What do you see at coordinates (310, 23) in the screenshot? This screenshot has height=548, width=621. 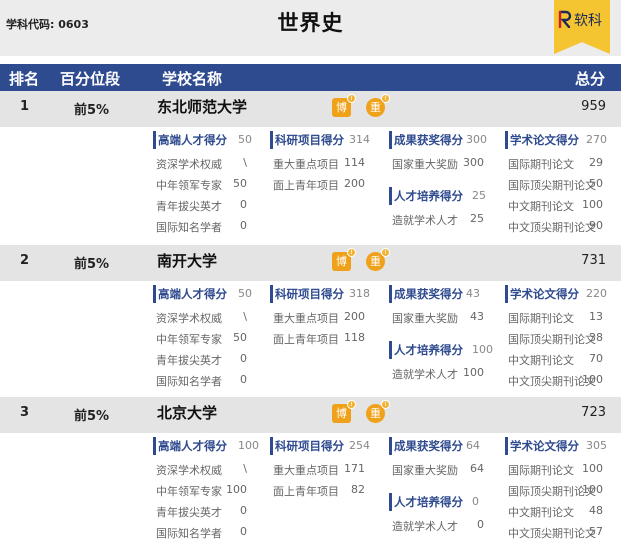 I see `page-title: 世界史` at bounding box center [310, 23].